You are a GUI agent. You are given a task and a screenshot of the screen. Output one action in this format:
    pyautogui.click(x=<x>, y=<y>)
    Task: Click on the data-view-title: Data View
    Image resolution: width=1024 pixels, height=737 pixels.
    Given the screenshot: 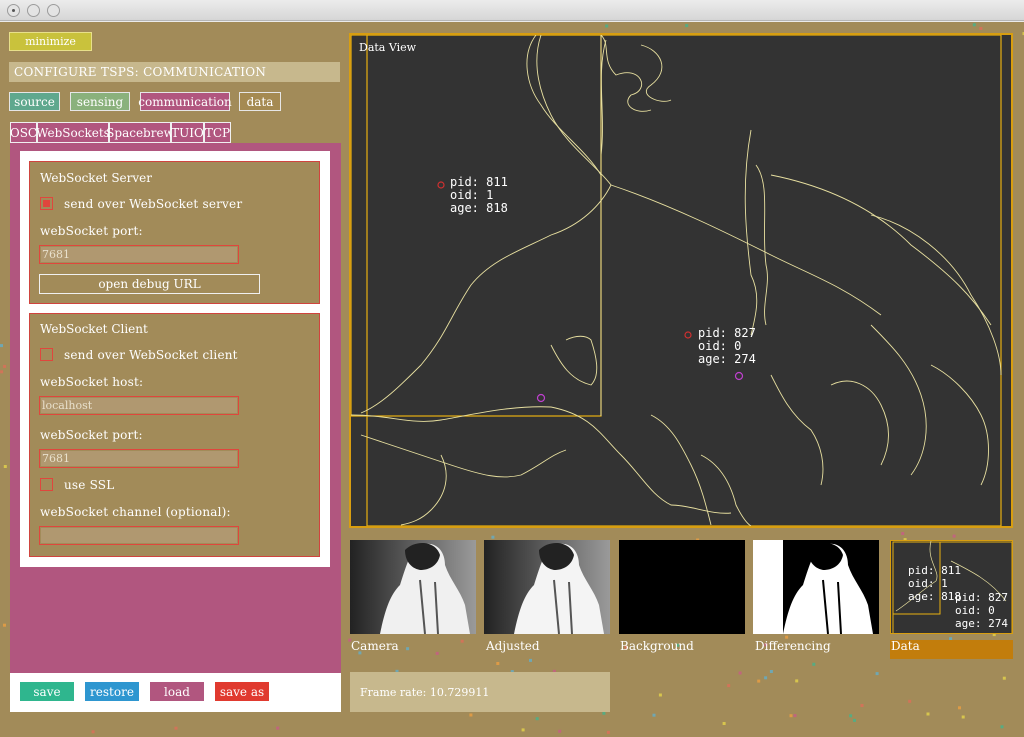 What is the action you would take?
    pyautogui.click(x=388, y=47)
    